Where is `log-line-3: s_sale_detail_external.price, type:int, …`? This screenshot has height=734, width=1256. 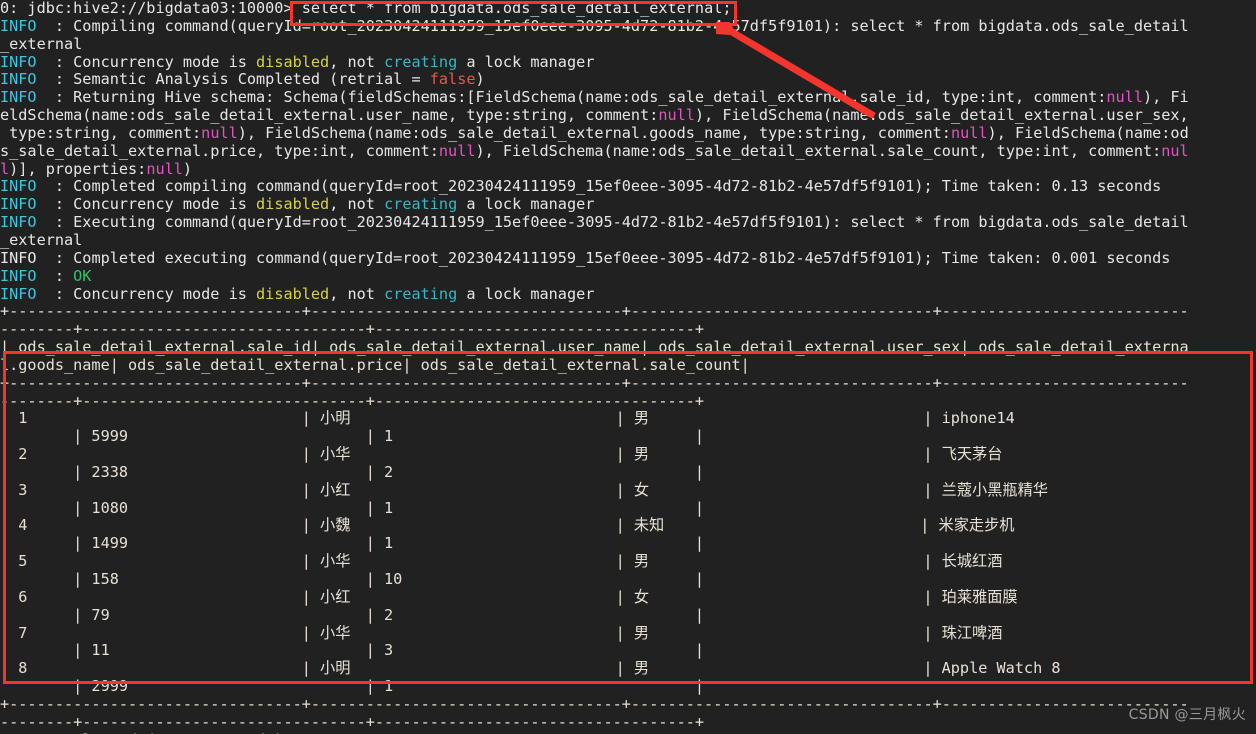
log-line-3: s_sale_detail_external.price, type:int, … is located at coordinates (594, 150).